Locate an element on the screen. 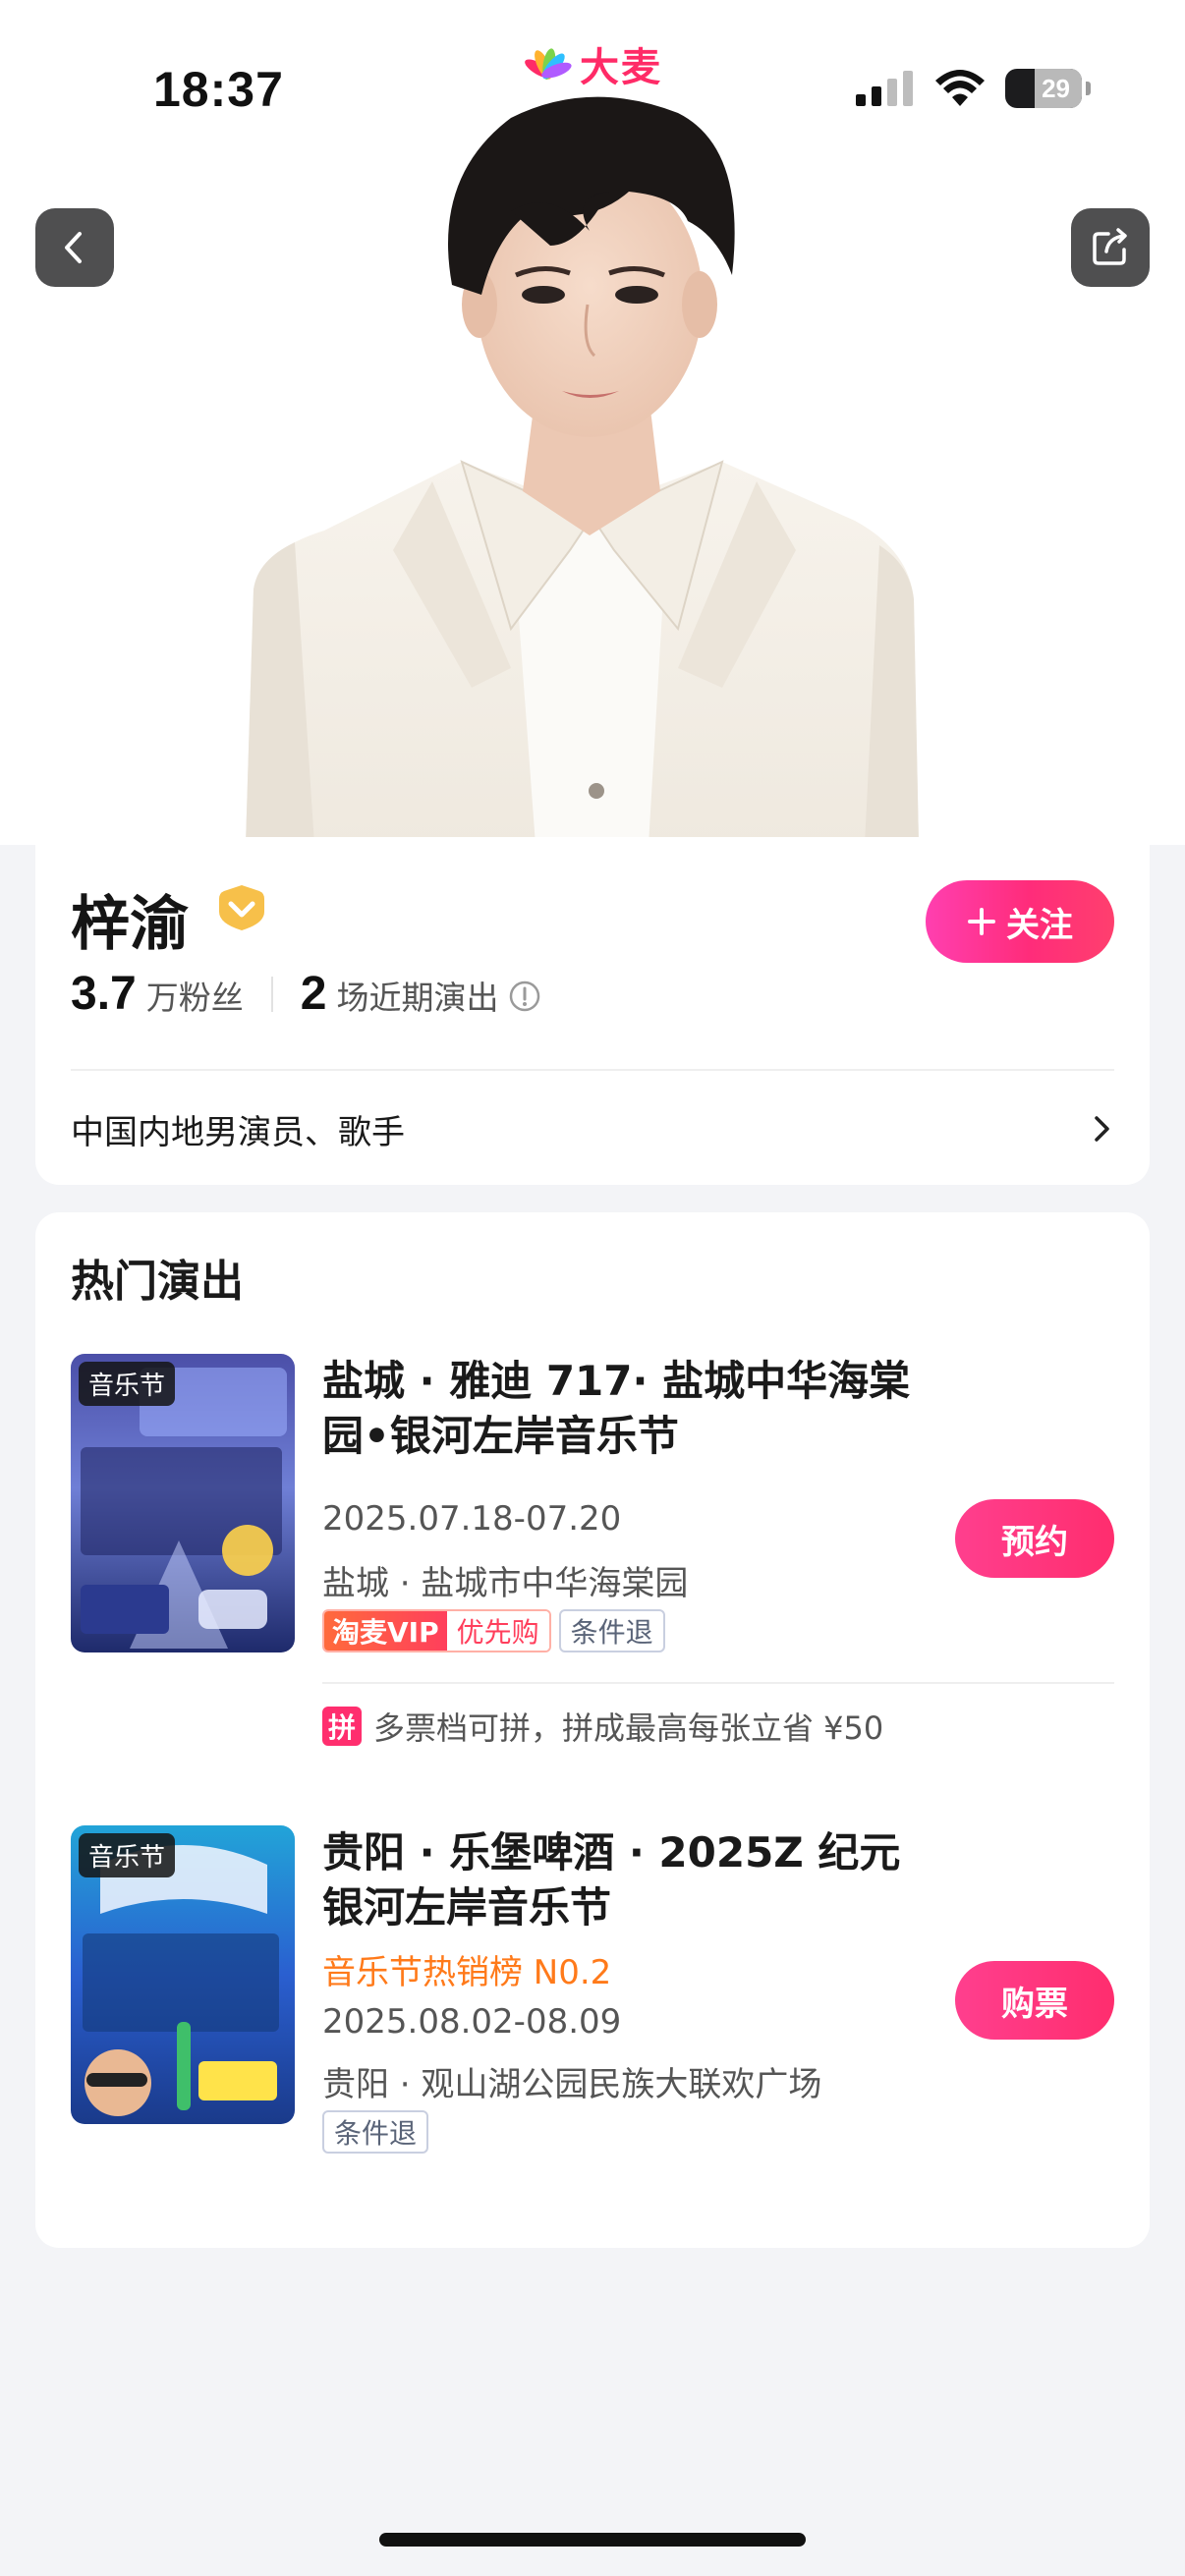  battery-percent: 29 is located at coordinates (1056, 88).